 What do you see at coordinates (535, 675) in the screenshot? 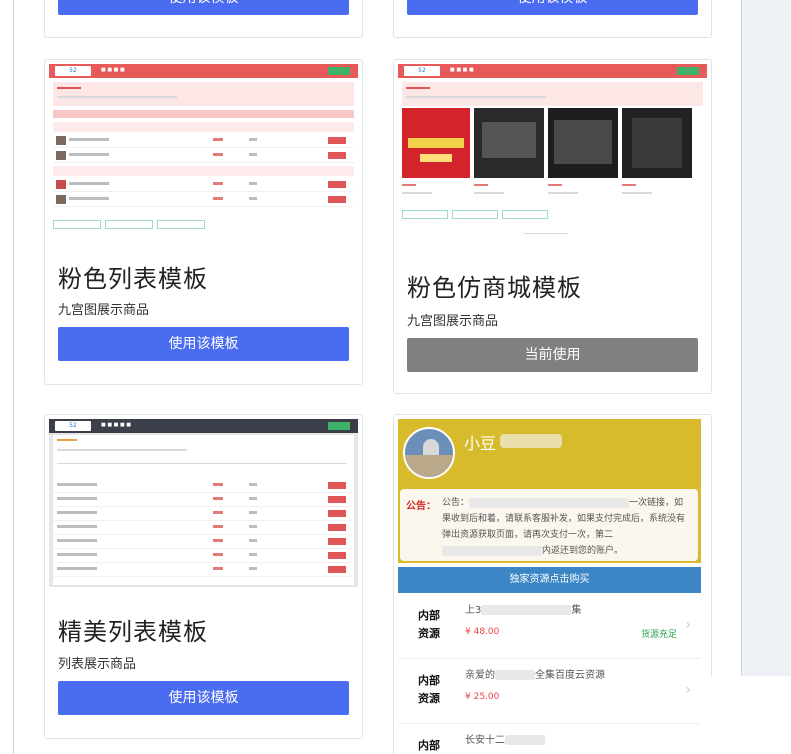
I see `item-title: 亲爱的 全集百度云资源` at bounding box center [535, 675].